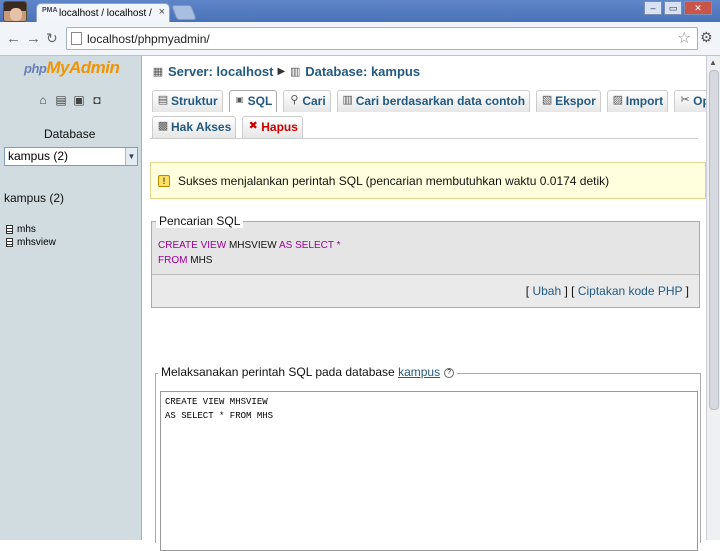 The width and height of the screenshot is (720, 551). What do you see at coordinates (97, 100) in the screenshot?
I see `docs-help-icon: ◘` at bounding box center [97, 100].